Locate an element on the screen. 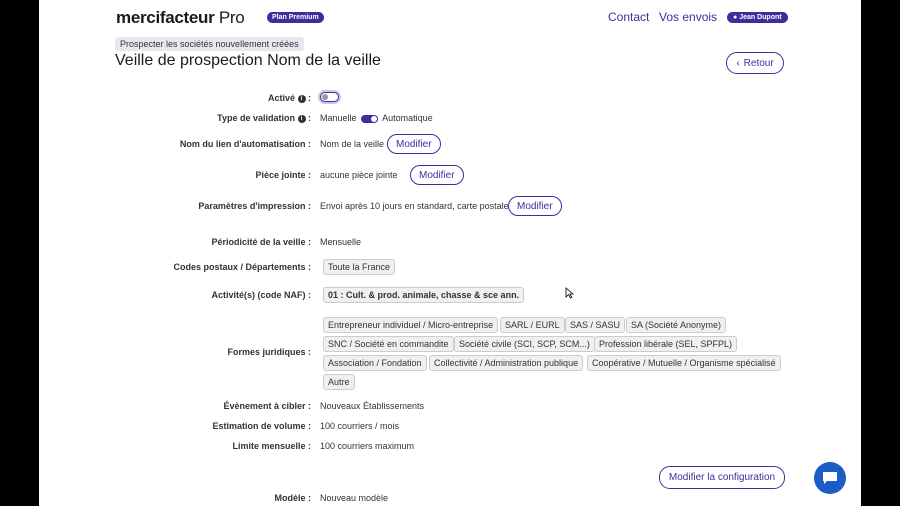  validation-control: Manuelle Automatique is located at coordinates (376, 118).